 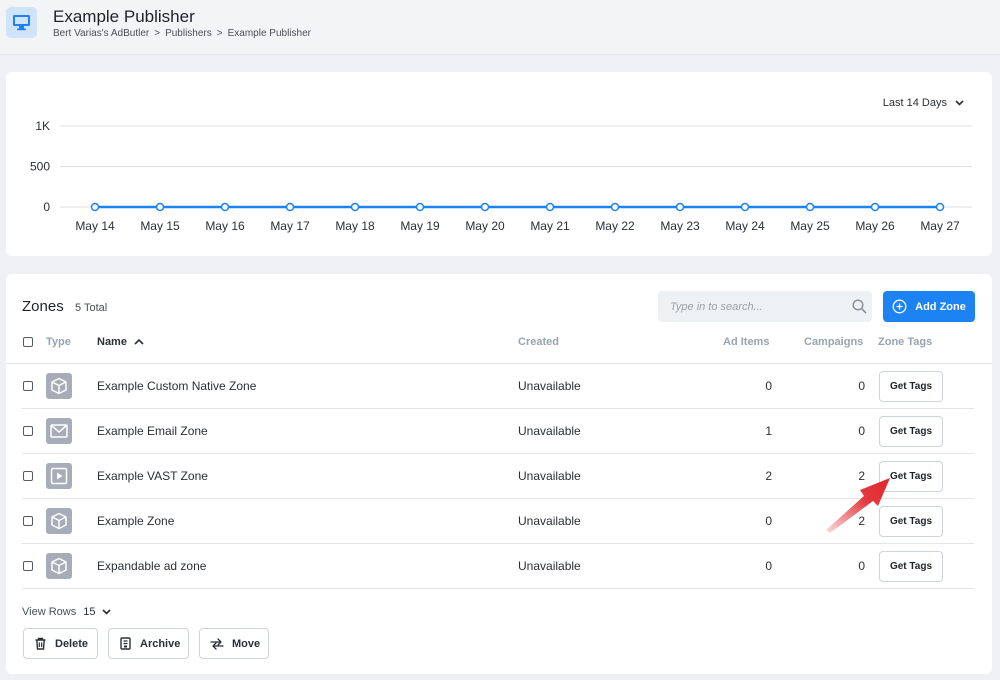 I want to click on plus-circle-icon, so click(x=899, y=306).